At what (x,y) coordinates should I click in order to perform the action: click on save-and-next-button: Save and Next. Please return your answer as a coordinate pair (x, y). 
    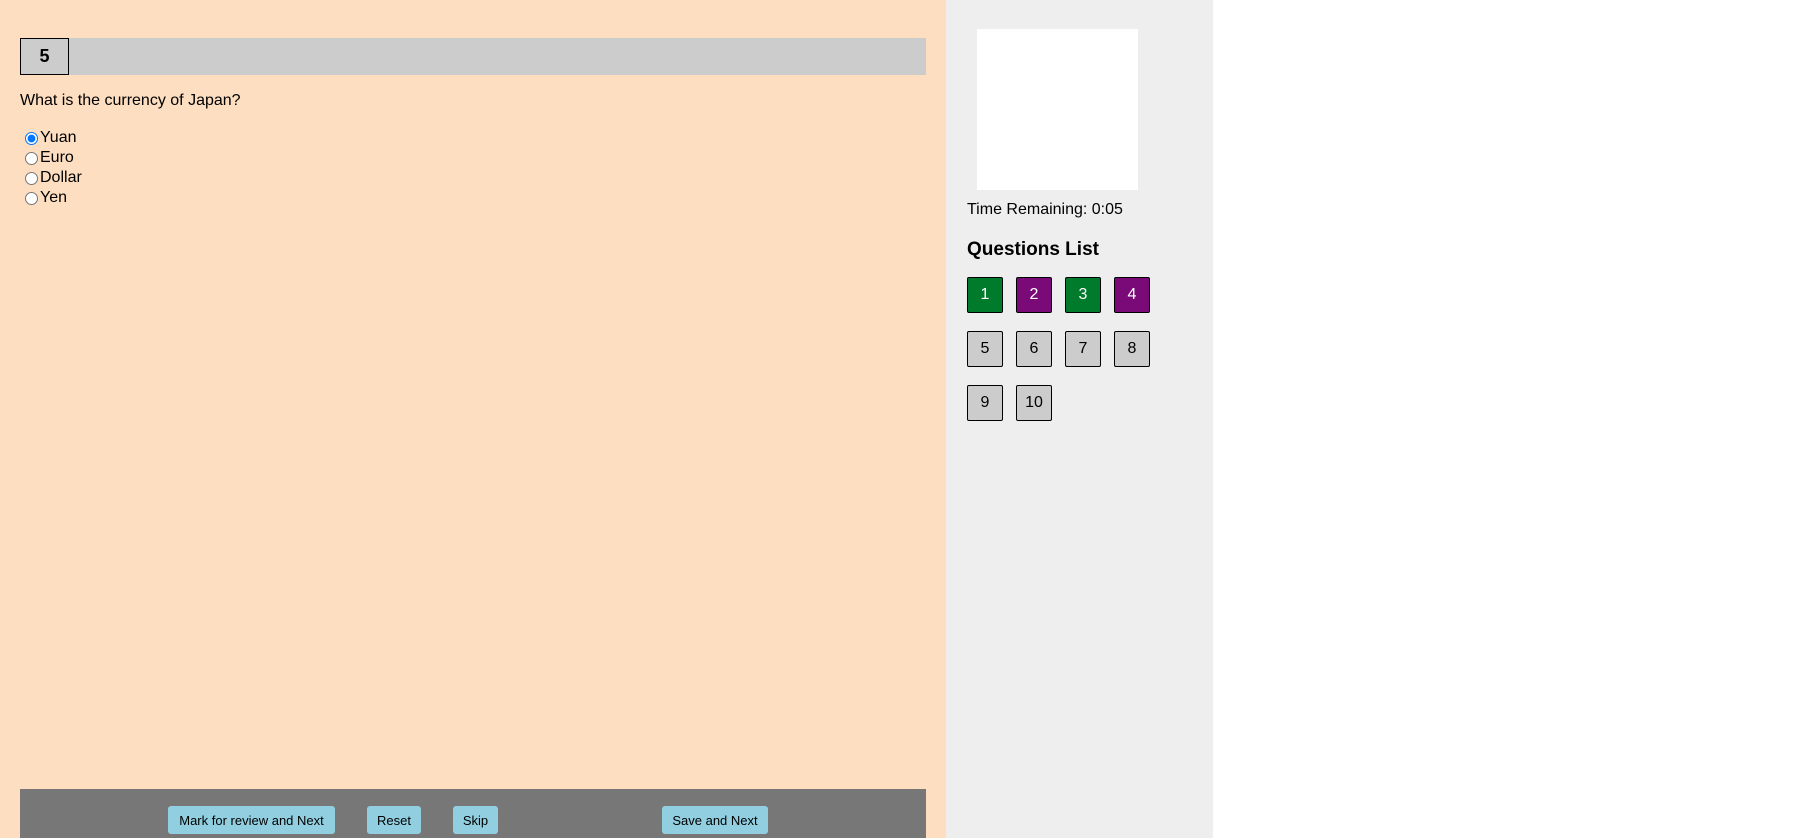
    Looking at the image, I should click on (715, 820).